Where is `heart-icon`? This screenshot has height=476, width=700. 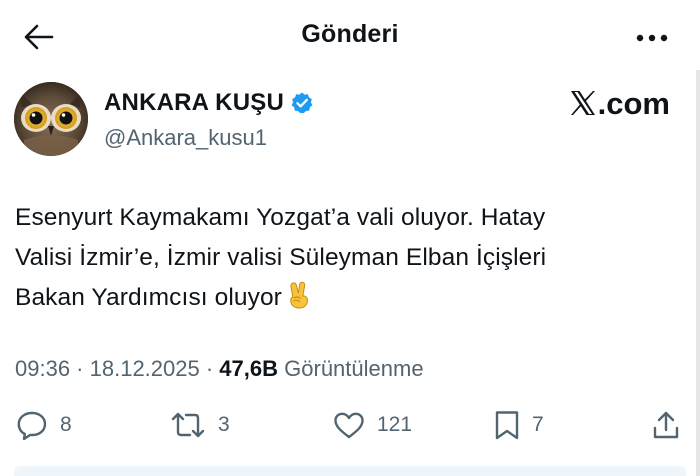 heart-icon is located at coordinates (349, 425).